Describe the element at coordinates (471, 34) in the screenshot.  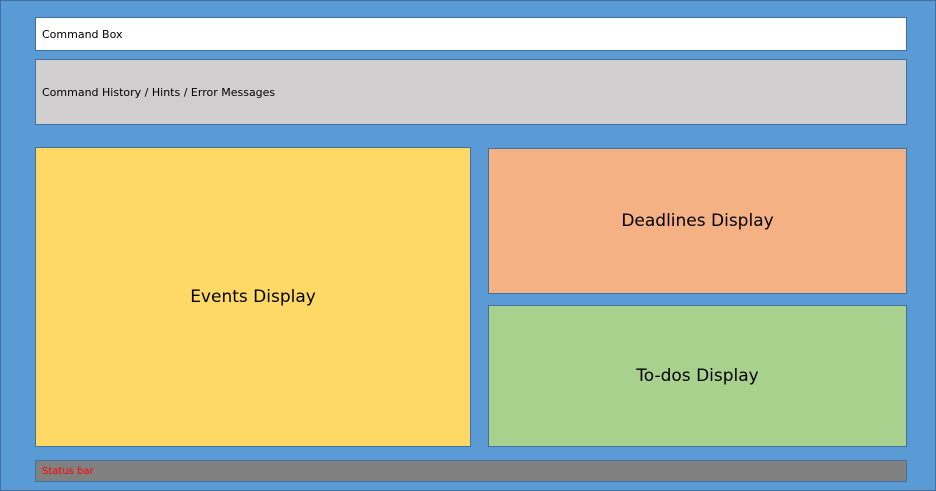
I see `command-box: Command Box` at that location.